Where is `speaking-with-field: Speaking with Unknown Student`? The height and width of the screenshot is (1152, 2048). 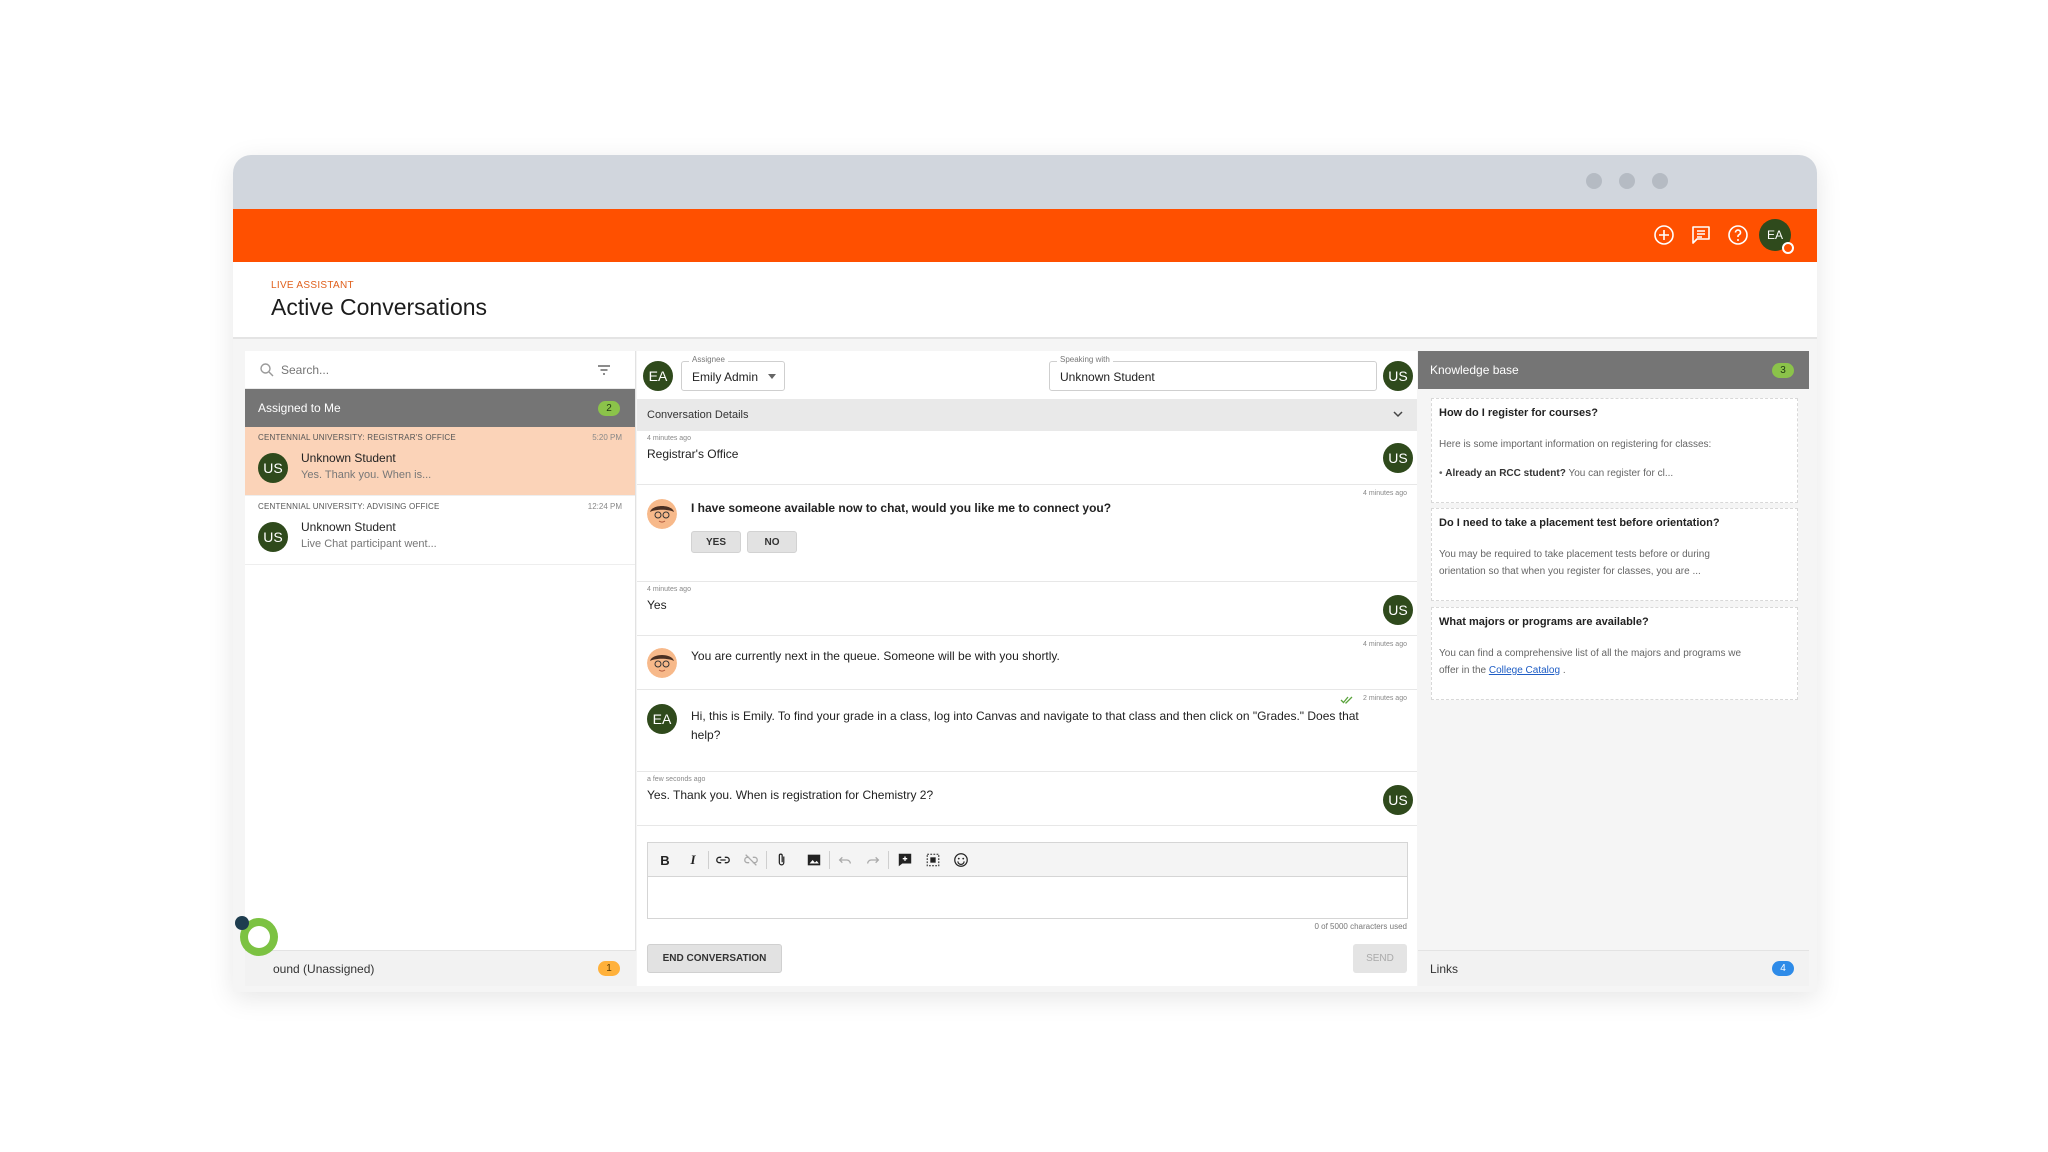
speaking-with-field: Speaking with Unknown Student is located at coordinates (1213, 373).